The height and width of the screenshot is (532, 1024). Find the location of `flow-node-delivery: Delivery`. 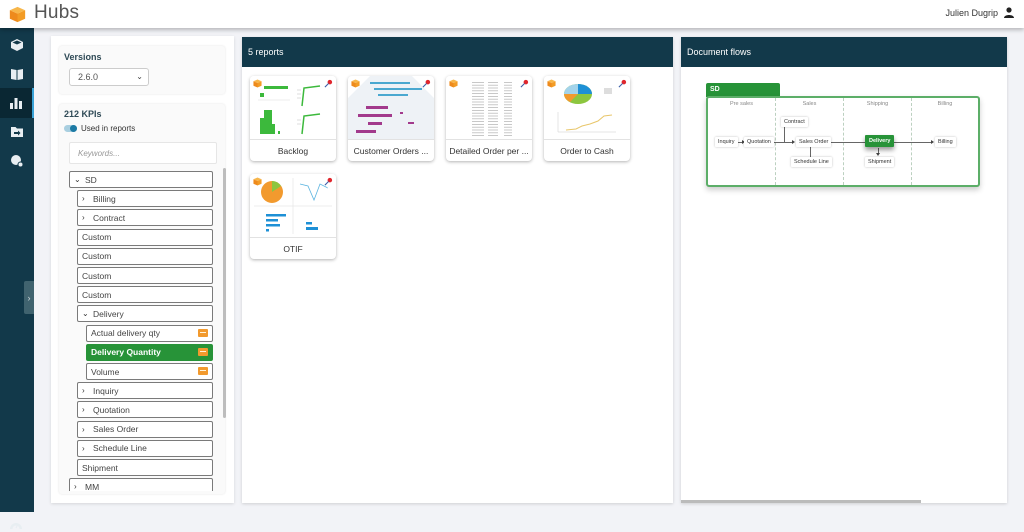

flow-node-delivery: Delivery is located at coordinates (880, 141).